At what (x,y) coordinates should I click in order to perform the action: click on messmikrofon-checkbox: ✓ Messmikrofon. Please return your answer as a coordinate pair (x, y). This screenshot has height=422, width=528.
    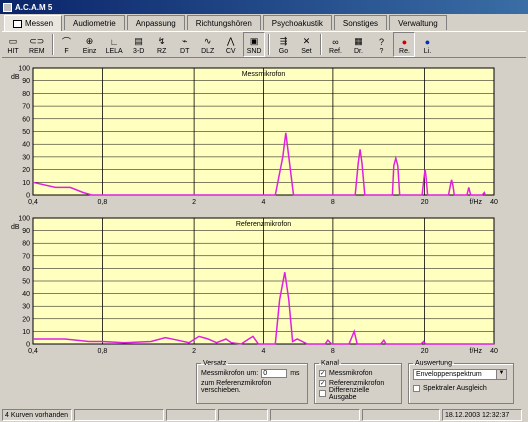
    Looking at the image, I should click on (358, 373).